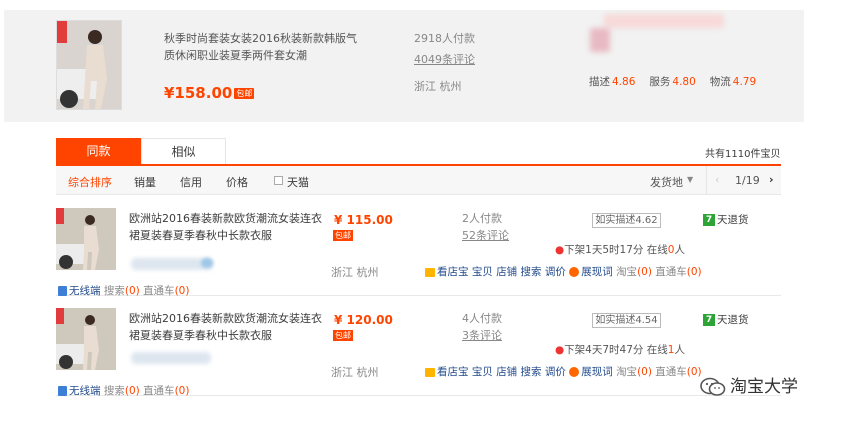 This screenshot has width=845, height=425. Describe the element at coordinates (713, 387) in the screenshot. I see `wechat-icon` at that location.